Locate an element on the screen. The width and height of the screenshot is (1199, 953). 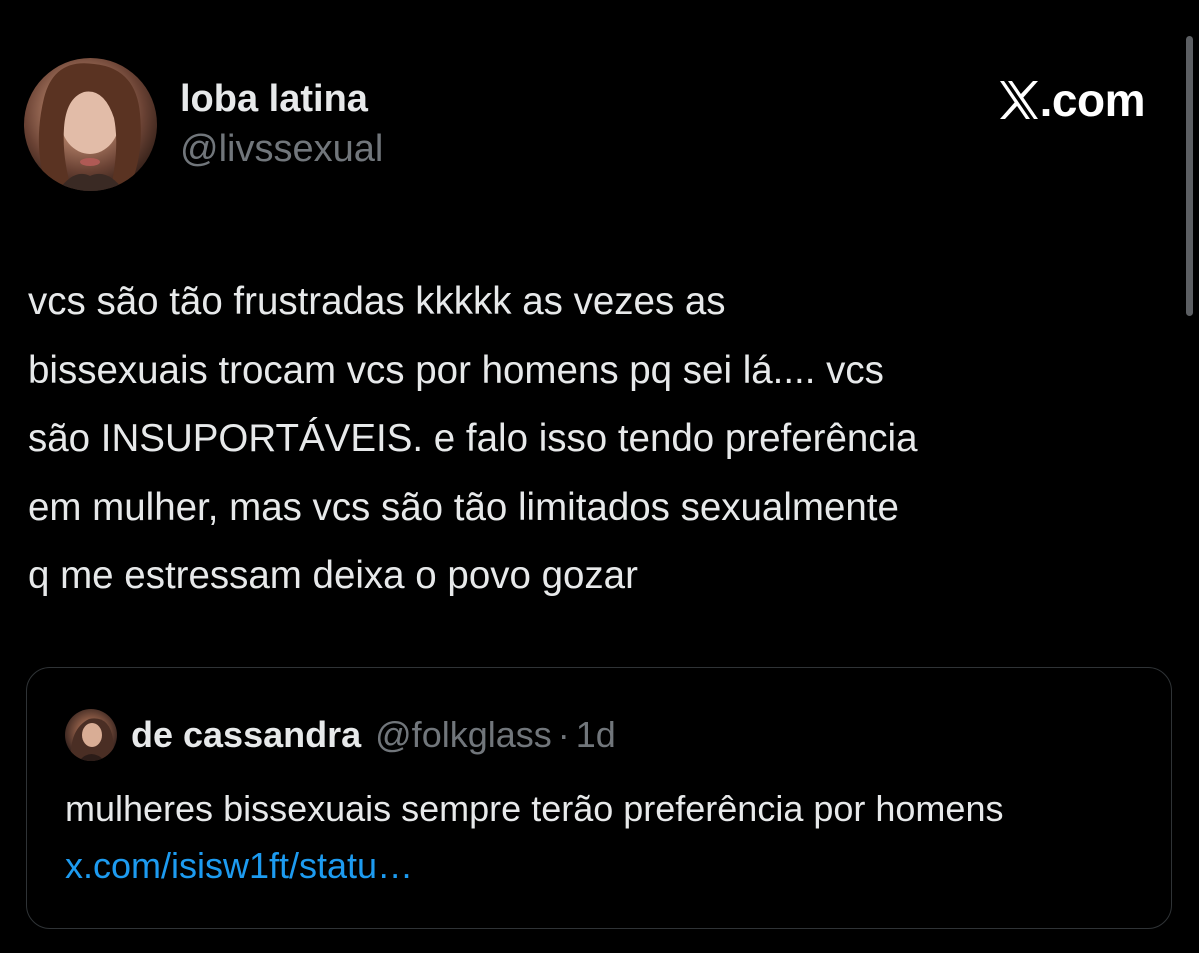
brand-domain-text: .com is located at coordinates (1092, 100).